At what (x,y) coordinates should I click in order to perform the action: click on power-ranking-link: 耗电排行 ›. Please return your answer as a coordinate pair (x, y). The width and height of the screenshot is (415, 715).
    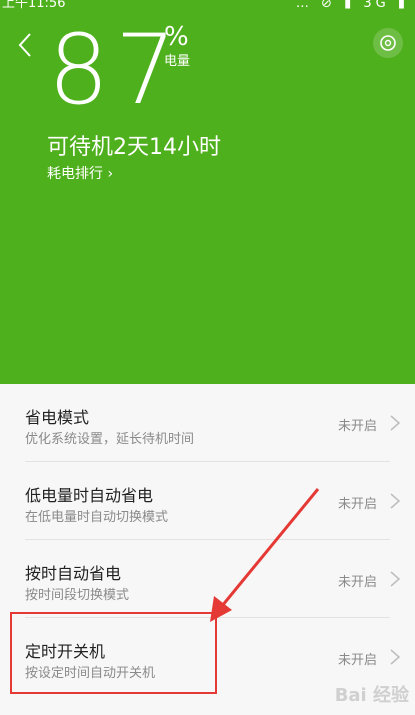
    Looking at the image, I should click on (80, 174).